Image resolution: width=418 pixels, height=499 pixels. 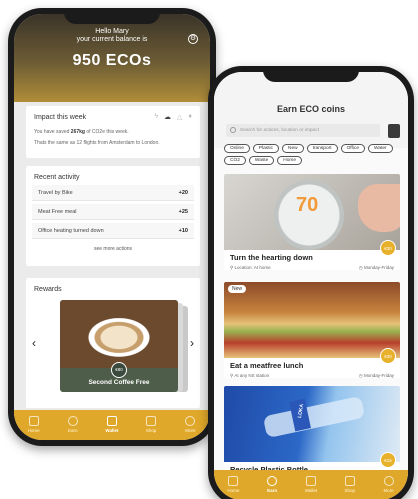 I want to click on activity-label: Meat Free meal, so click(x=57, y=211).